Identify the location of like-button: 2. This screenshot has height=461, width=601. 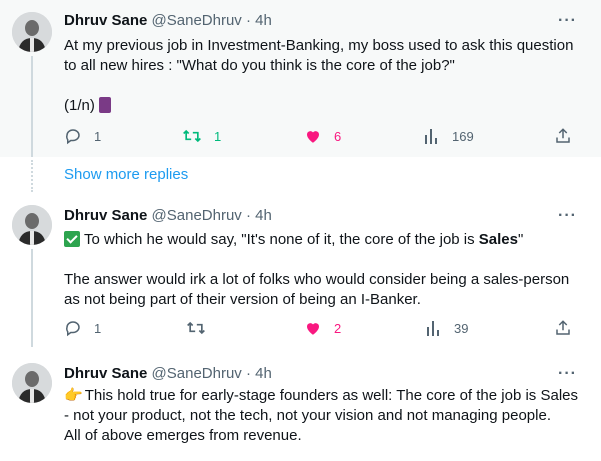
(322, 328).